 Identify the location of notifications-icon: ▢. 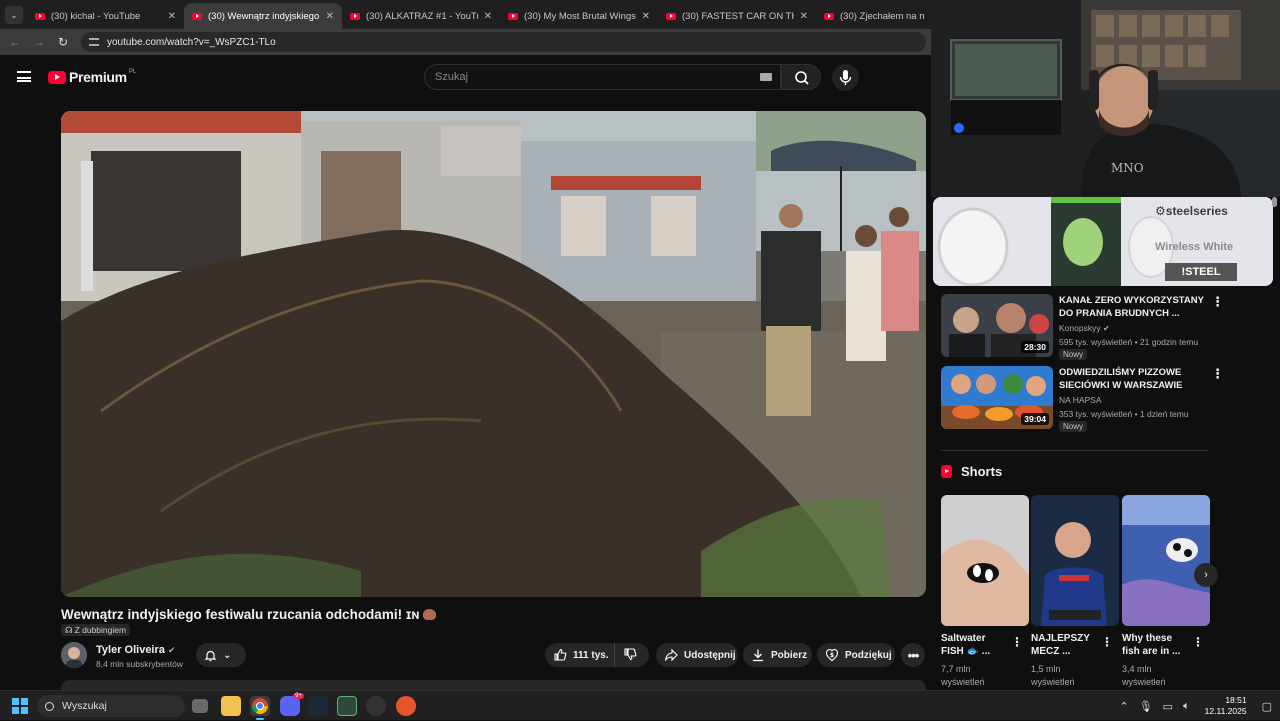
(1267, 706).